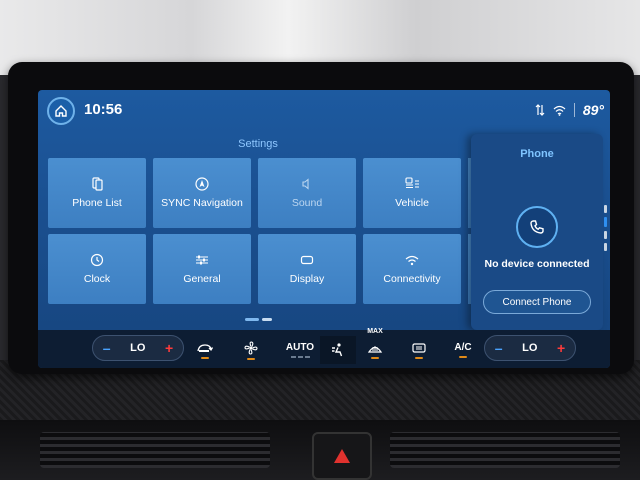 The height and width of the screenshot is (480, 640). I want to click on phone-panel: Phone No device connected Connect Phone, so click(537, 232).